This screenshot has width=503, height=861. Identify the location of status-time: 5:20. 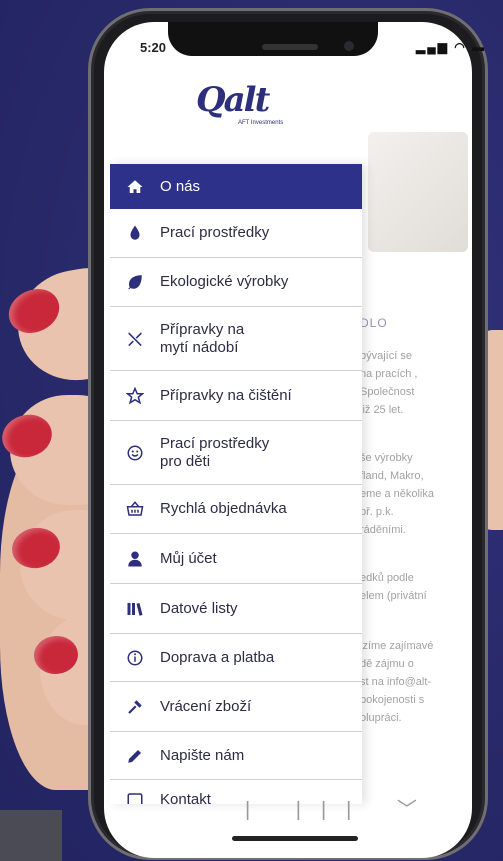
(153, 47).